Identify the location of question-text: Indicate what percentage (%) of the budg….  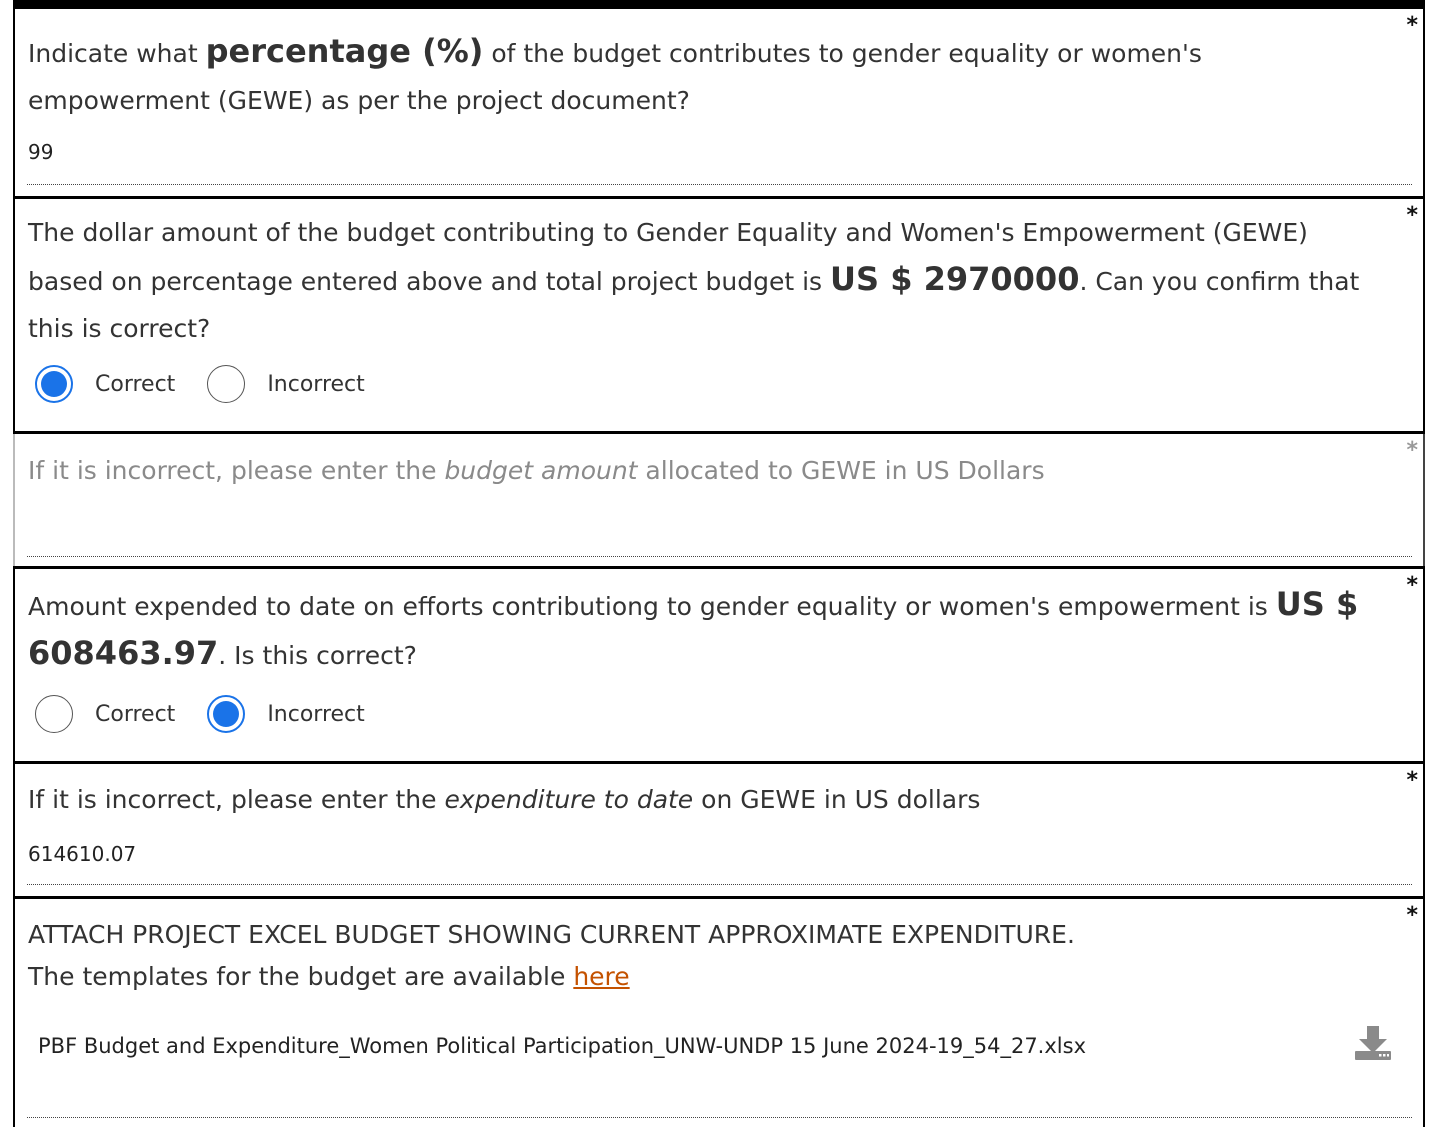
(615, 73).